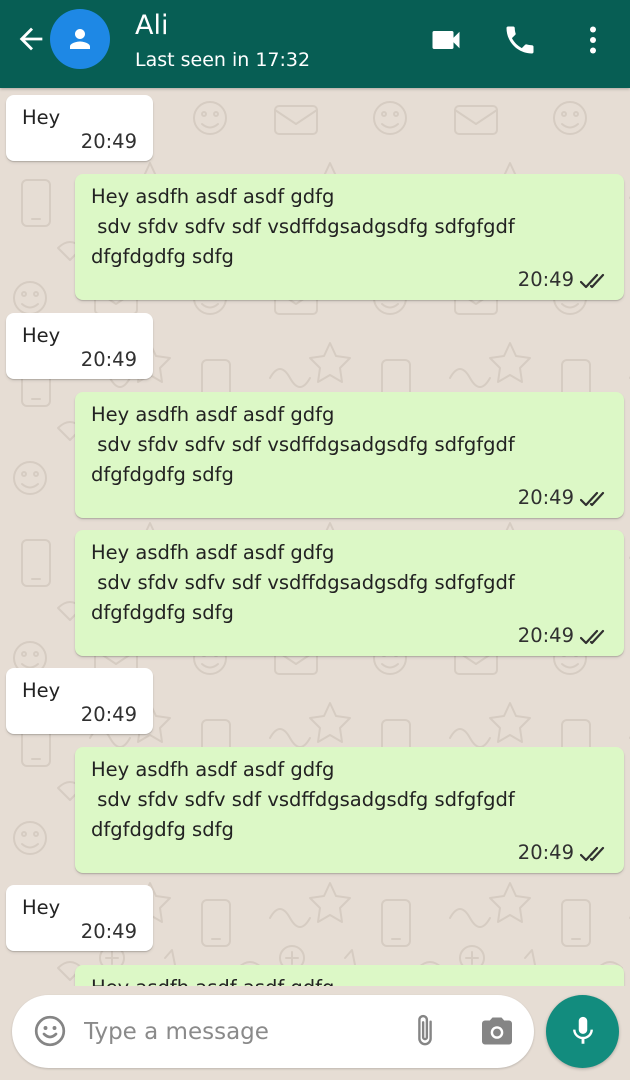 Image resolution: width=630 pixels, height=1080 pixels. Describe the element at coordinates (593, 40) in the screenshot. I see `more-vert-icon` at that location.